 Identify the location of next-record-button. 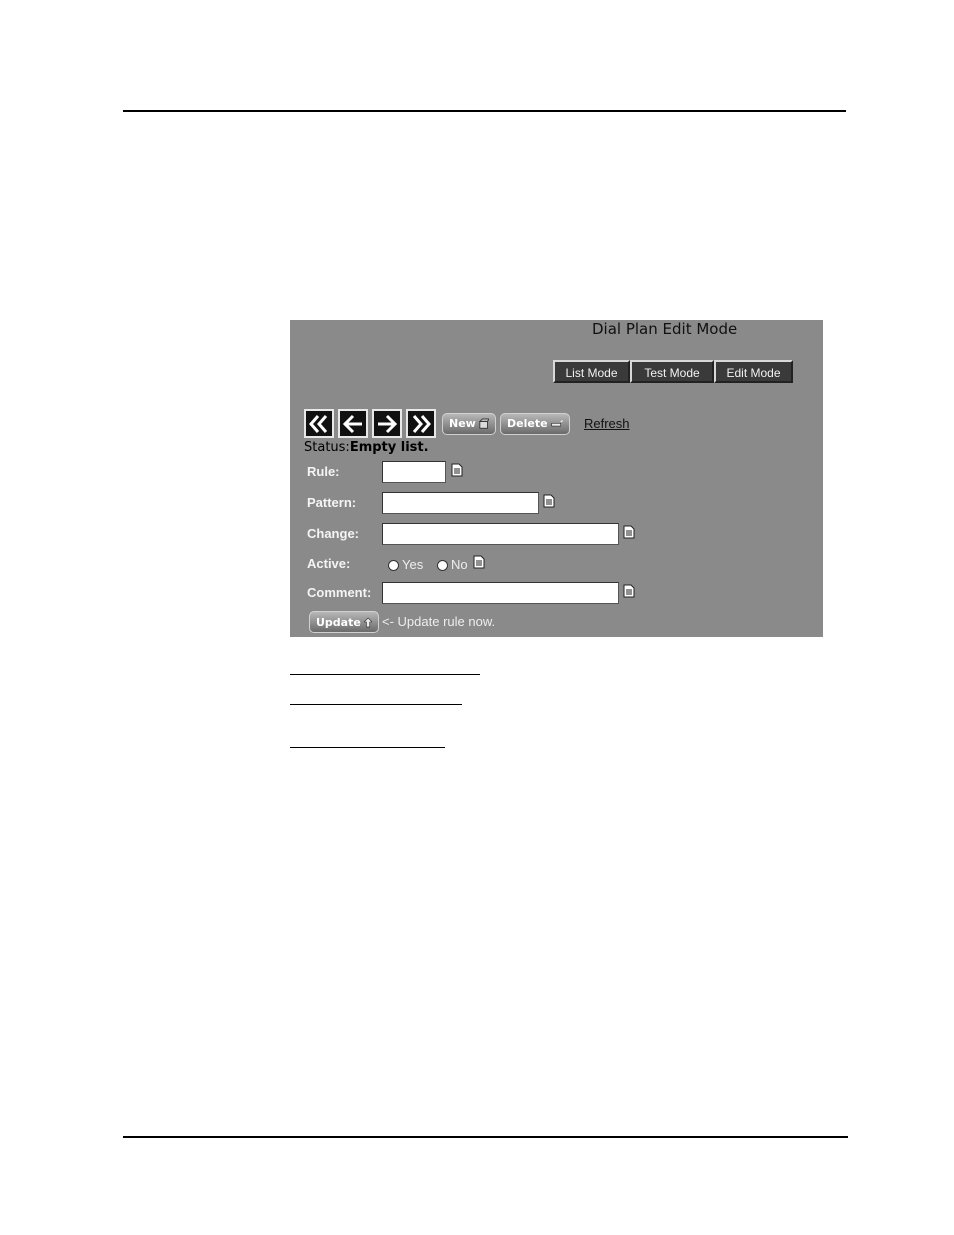
(387, 423).